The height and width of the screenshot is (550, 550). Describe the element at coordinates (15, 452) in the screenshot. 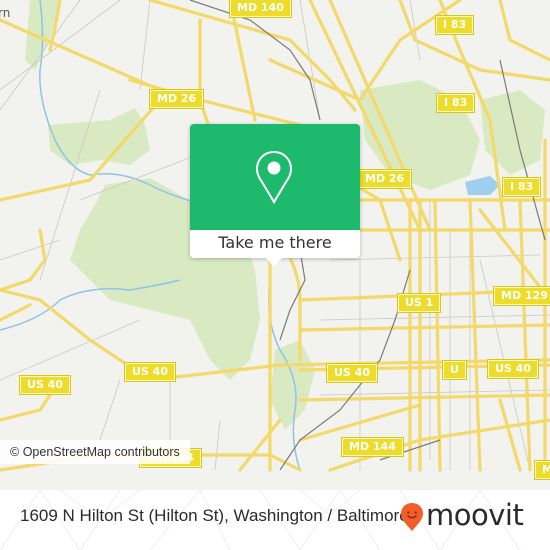

I see `copyright-symbol: ©` at that location.